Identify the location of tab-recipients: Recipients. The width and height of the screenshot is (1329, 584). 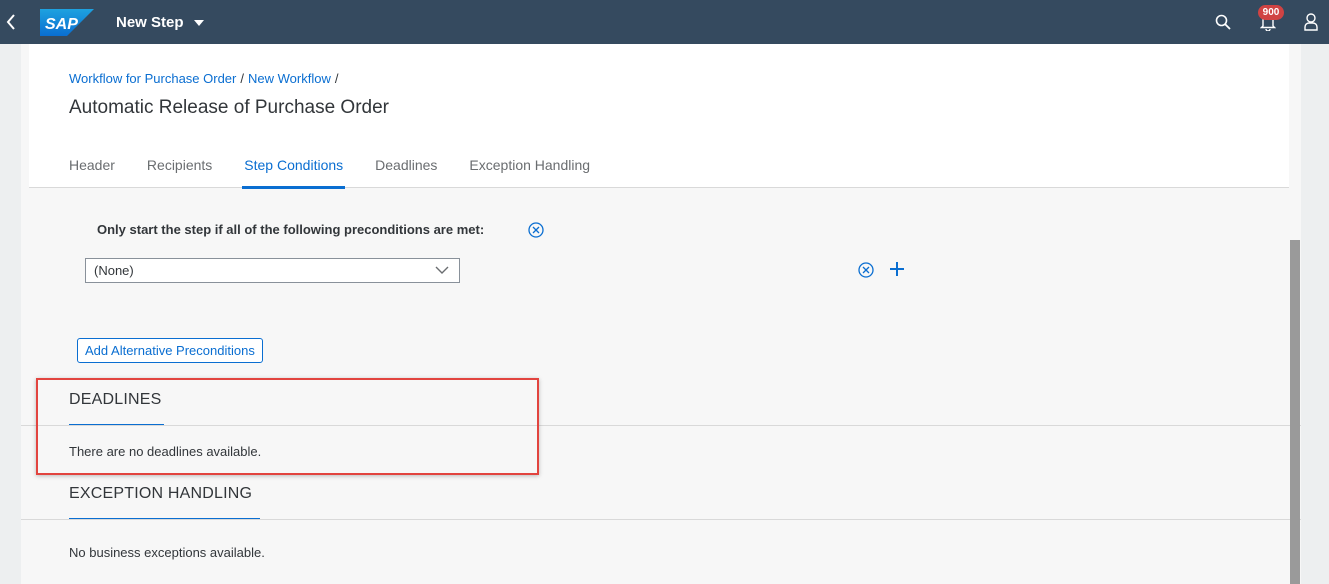
(179, 172).